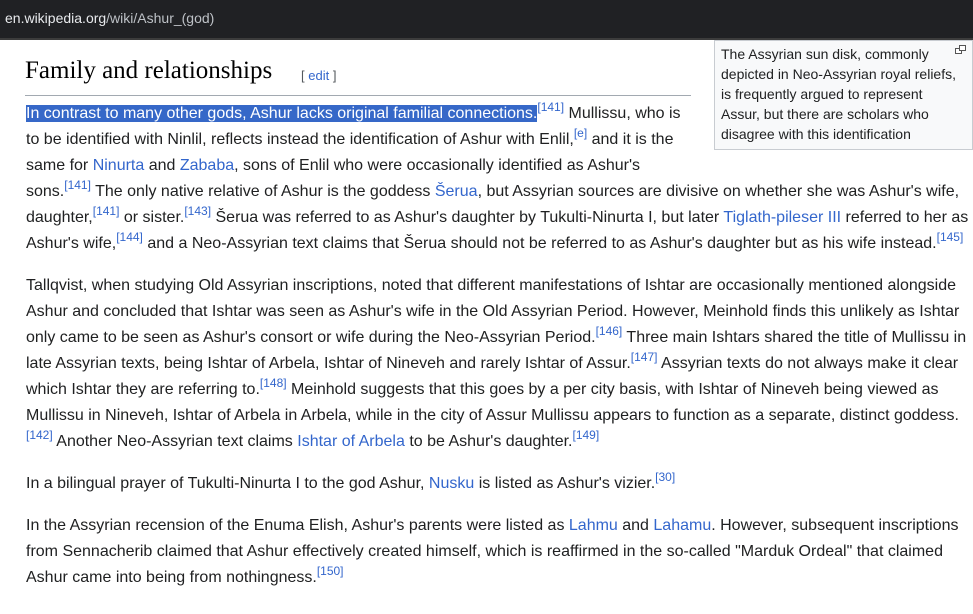  I want to click on link-ninurta: Ninurta, so click(119, 165).